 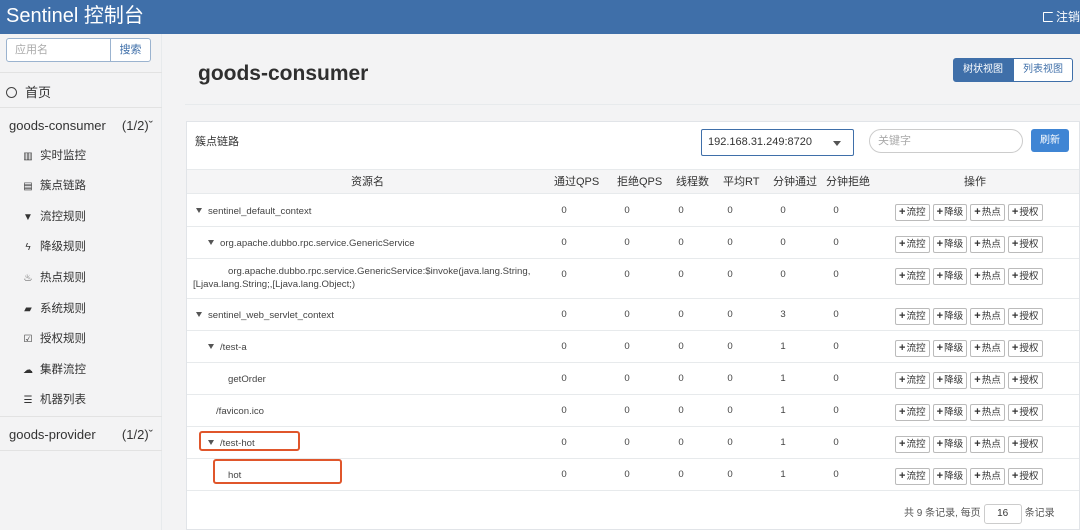 What do you see at coordinates (54, 186) in the screenshot?
I see `sidebar-item-identity: ▤ 簇点链路` at bounding box center [54, 186].